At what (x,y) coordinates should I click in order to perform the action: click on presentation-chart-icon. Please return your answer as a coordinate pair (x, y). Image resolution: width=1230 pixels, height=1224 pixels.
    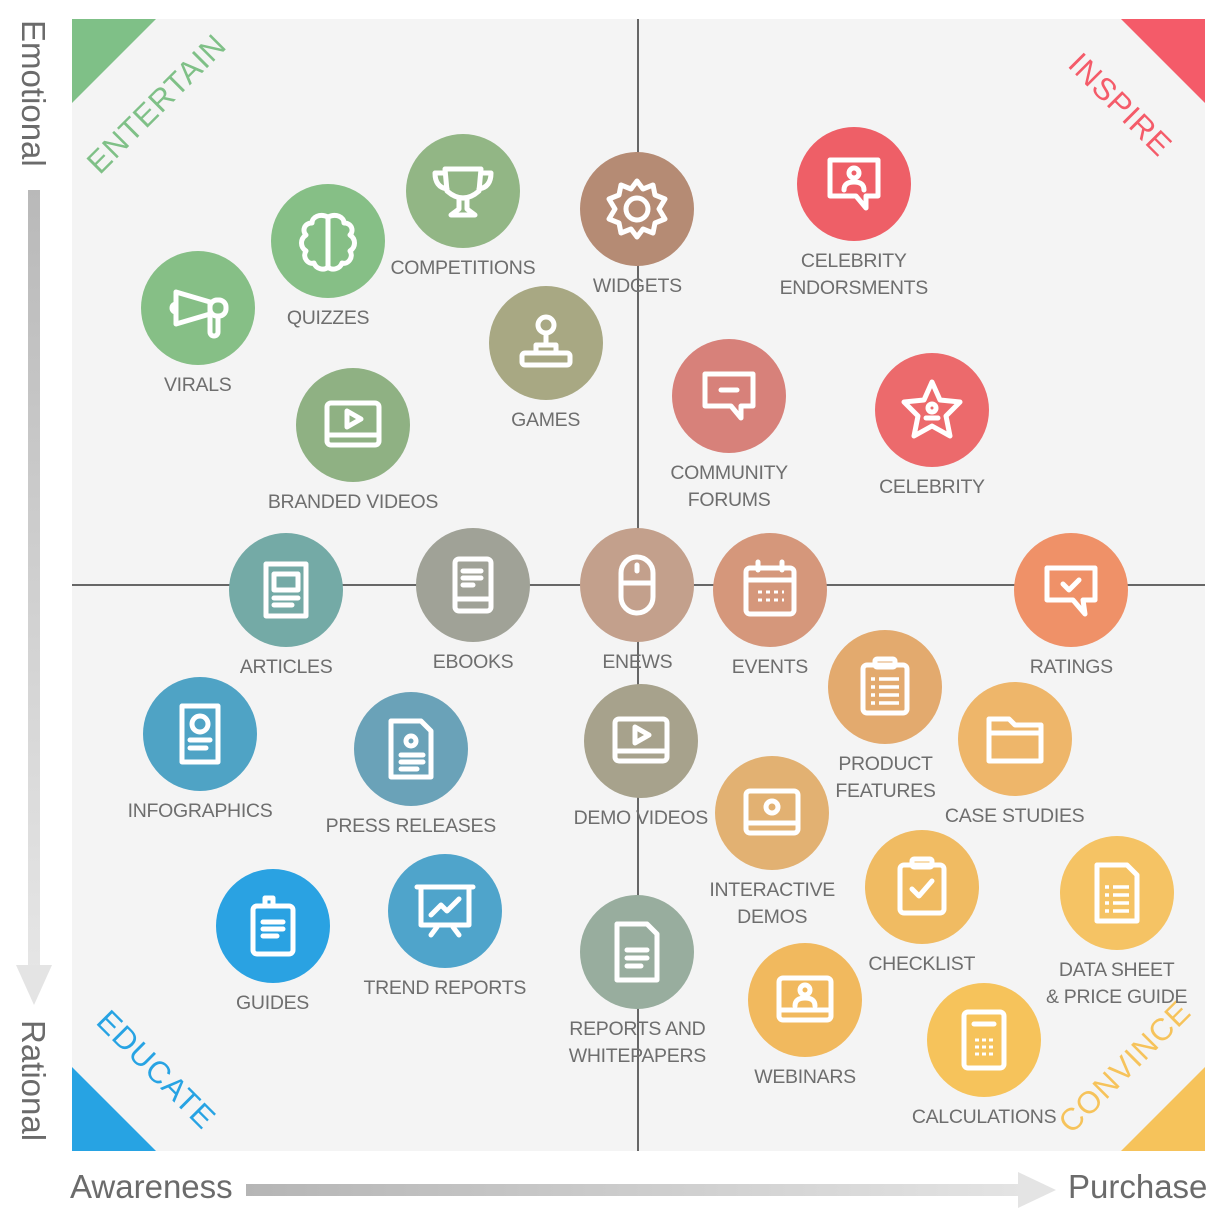
    Looking at the image, I should click on (445, 911).